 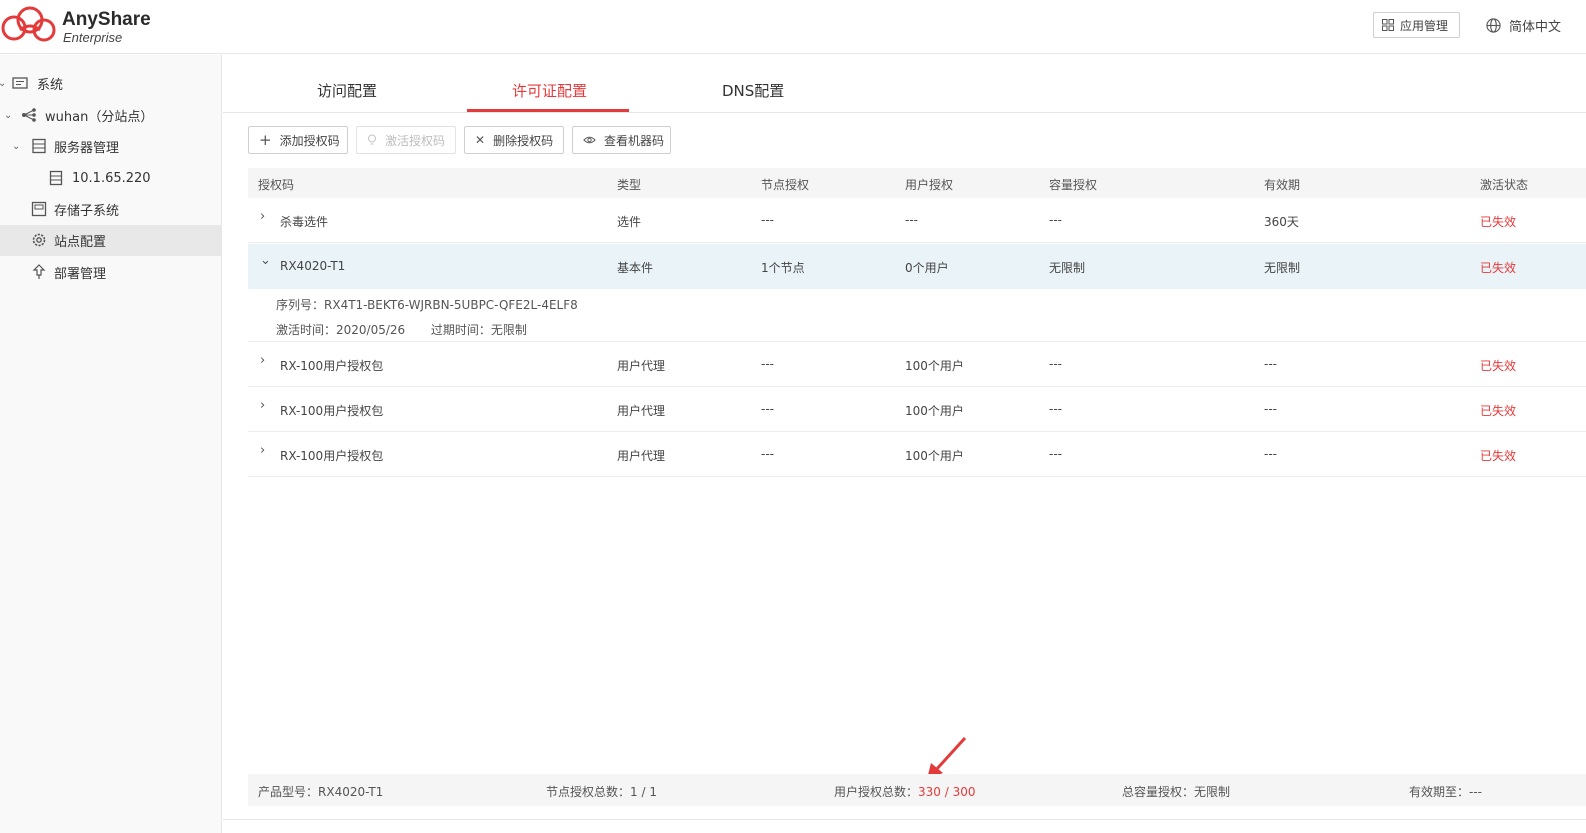 I want to click on sidebar-item-storage: 存储子系统, so click(x=110, y=209).